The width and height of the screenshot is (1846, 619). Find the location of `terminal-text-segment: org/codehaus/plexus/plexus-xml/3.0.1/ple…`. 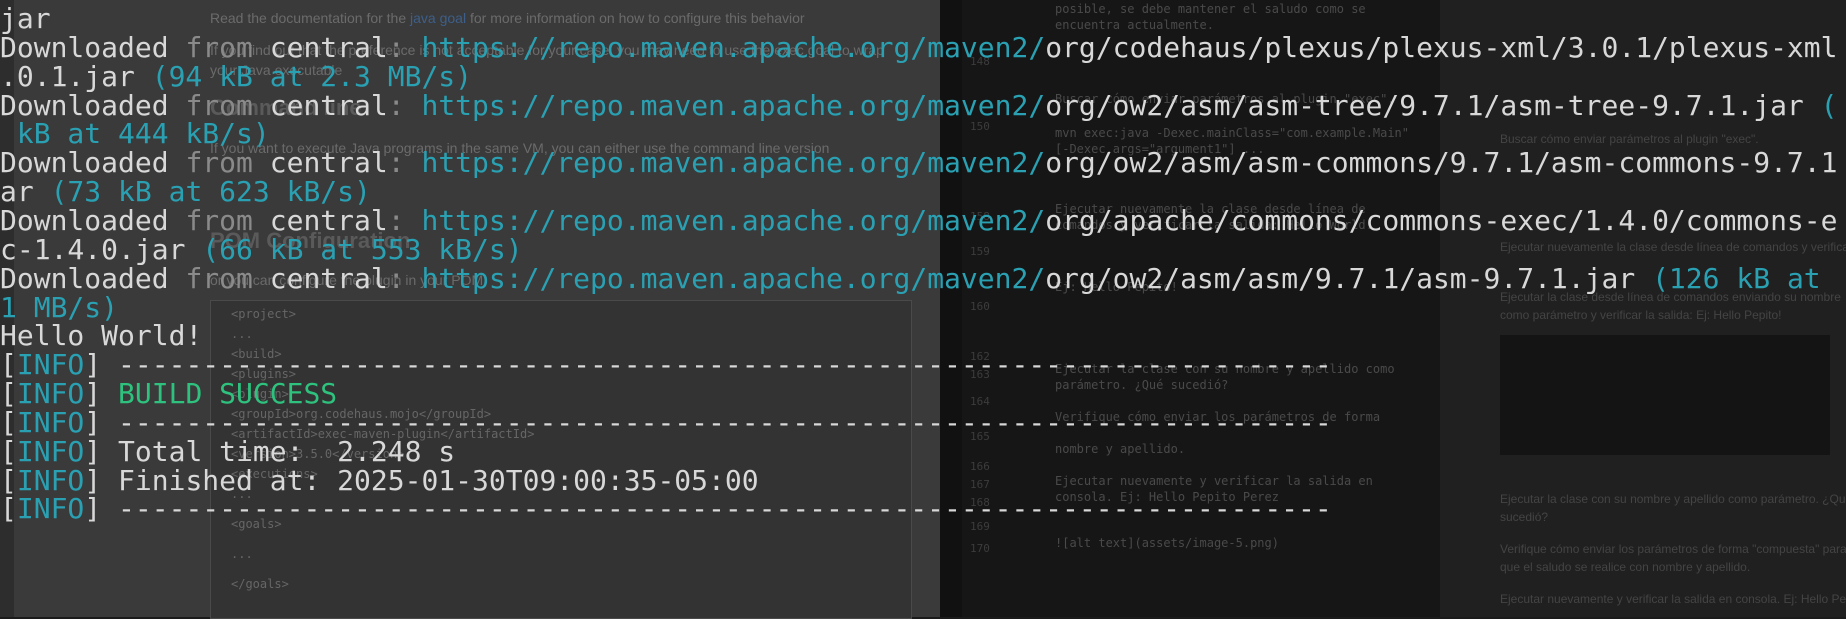

terminal-text-segment: org/codehaus/plexus/plexus-xml/3.0.1/ple… is located at coordinates (1441, 47).